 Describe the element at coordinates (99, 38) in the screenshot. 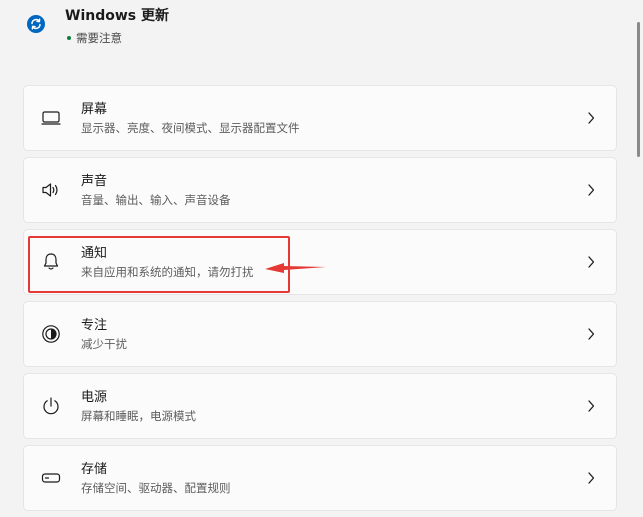

I see `windows-update-status-text: 需要注意` at that location.